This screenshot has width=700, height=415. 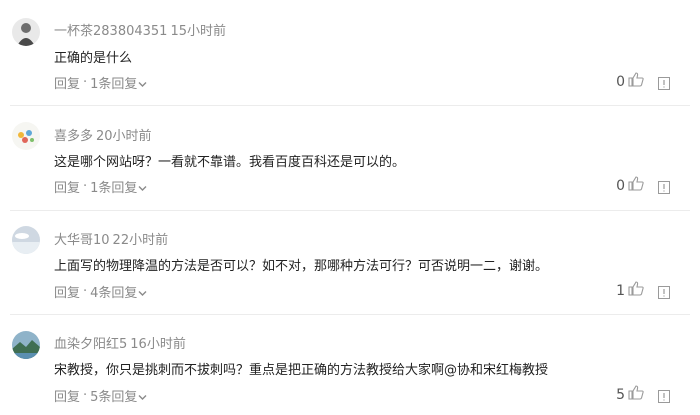 I want to click on comment-meta: 大华哥10 22小时前, so click(x=111, y=238).